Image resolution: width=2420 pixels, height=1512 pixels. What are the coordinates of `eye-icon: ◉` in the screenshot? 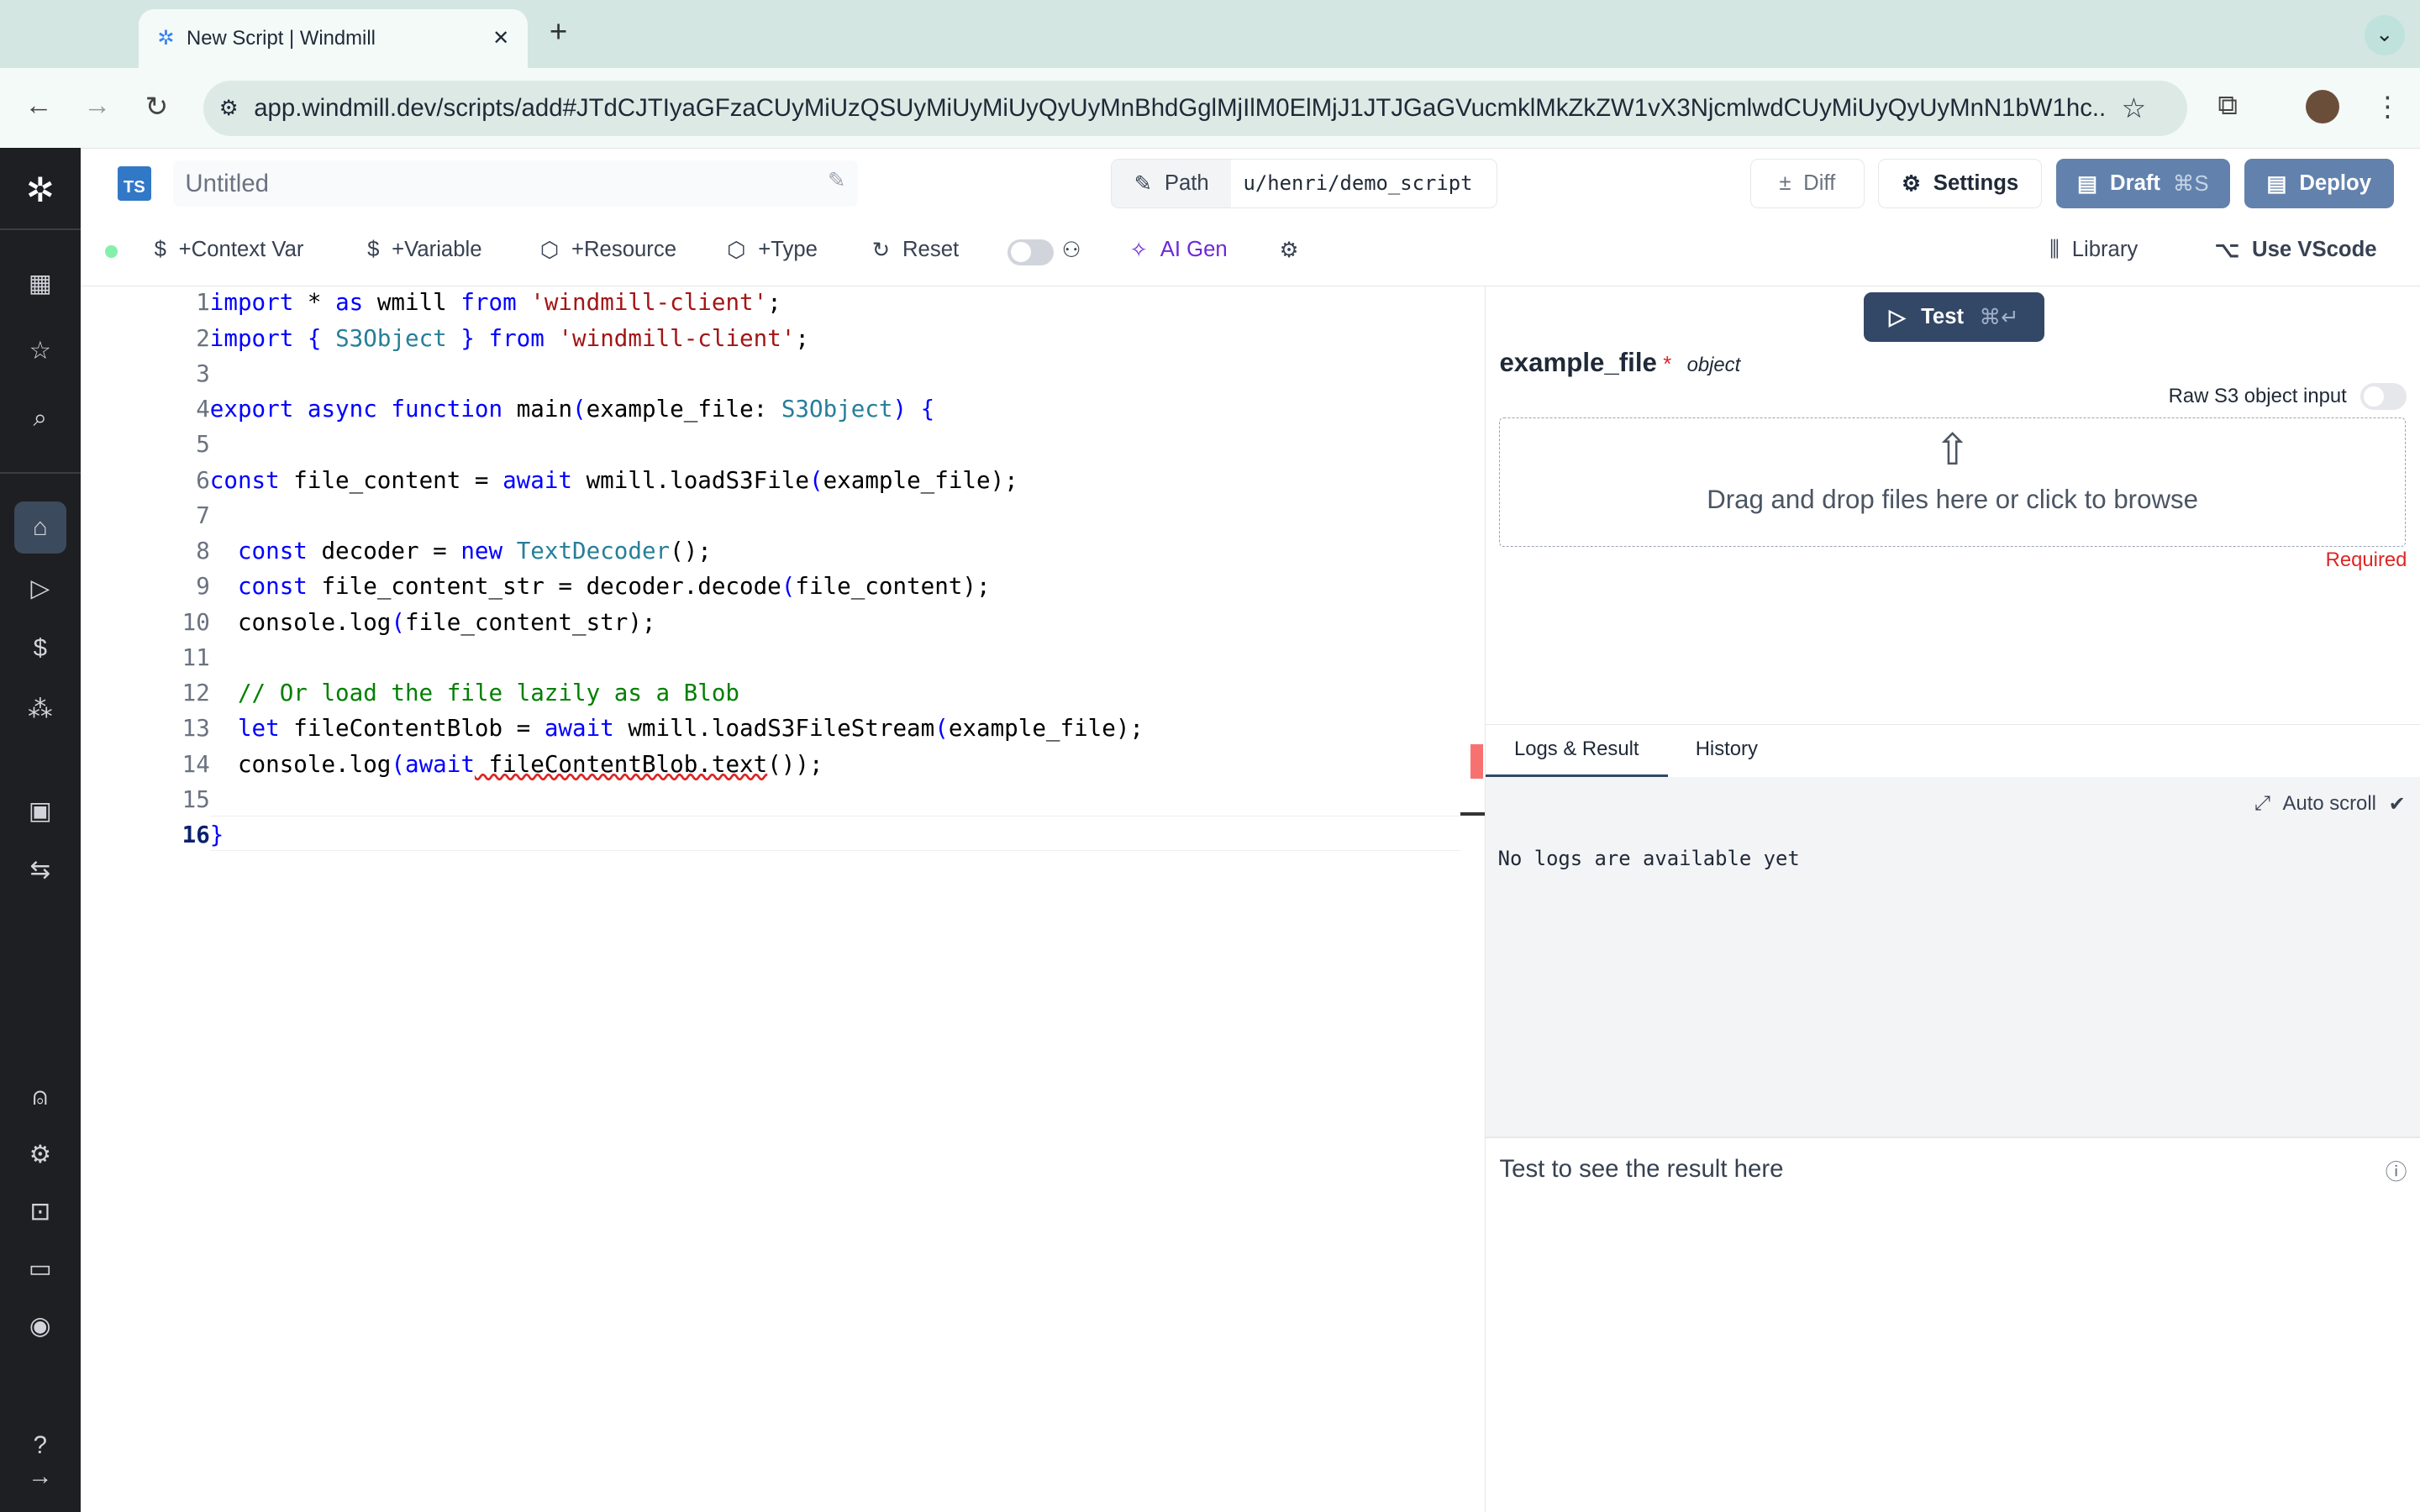 It's located at (40, 1326).